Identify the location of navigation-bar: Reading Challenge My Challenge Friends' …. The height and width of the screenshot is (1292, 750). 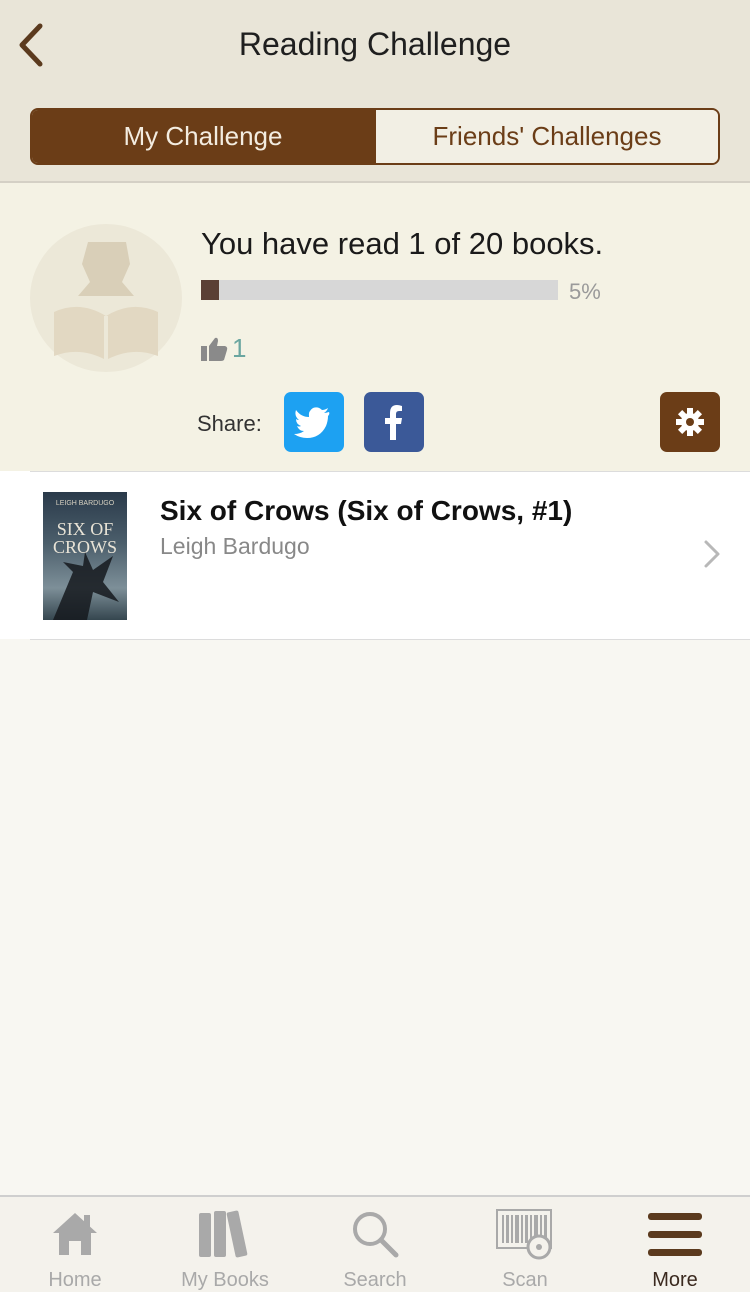
(375, 91).